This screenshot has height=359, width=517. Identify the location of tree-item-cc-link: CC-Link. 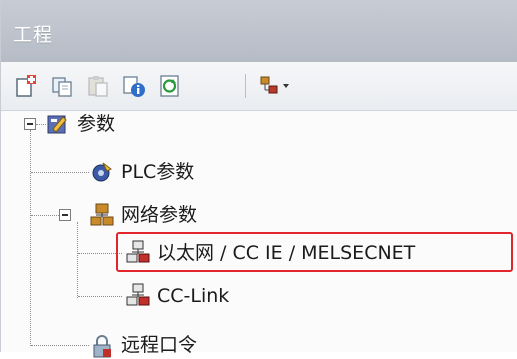
(193, 296).